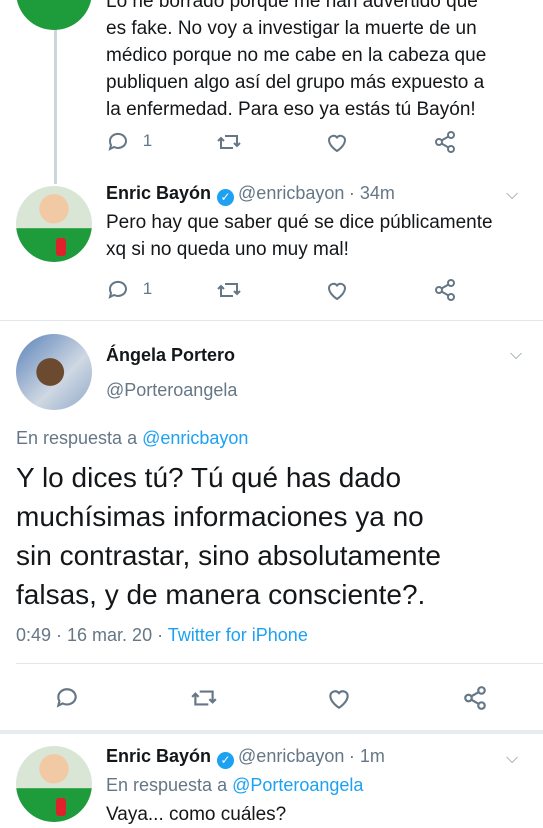 The width and height of the screenshot is (543, 828). What do you see at coordinates (366, 756) in the screenshot?
I see `tweet-time: · 1m` at bounding box center [366, 756].